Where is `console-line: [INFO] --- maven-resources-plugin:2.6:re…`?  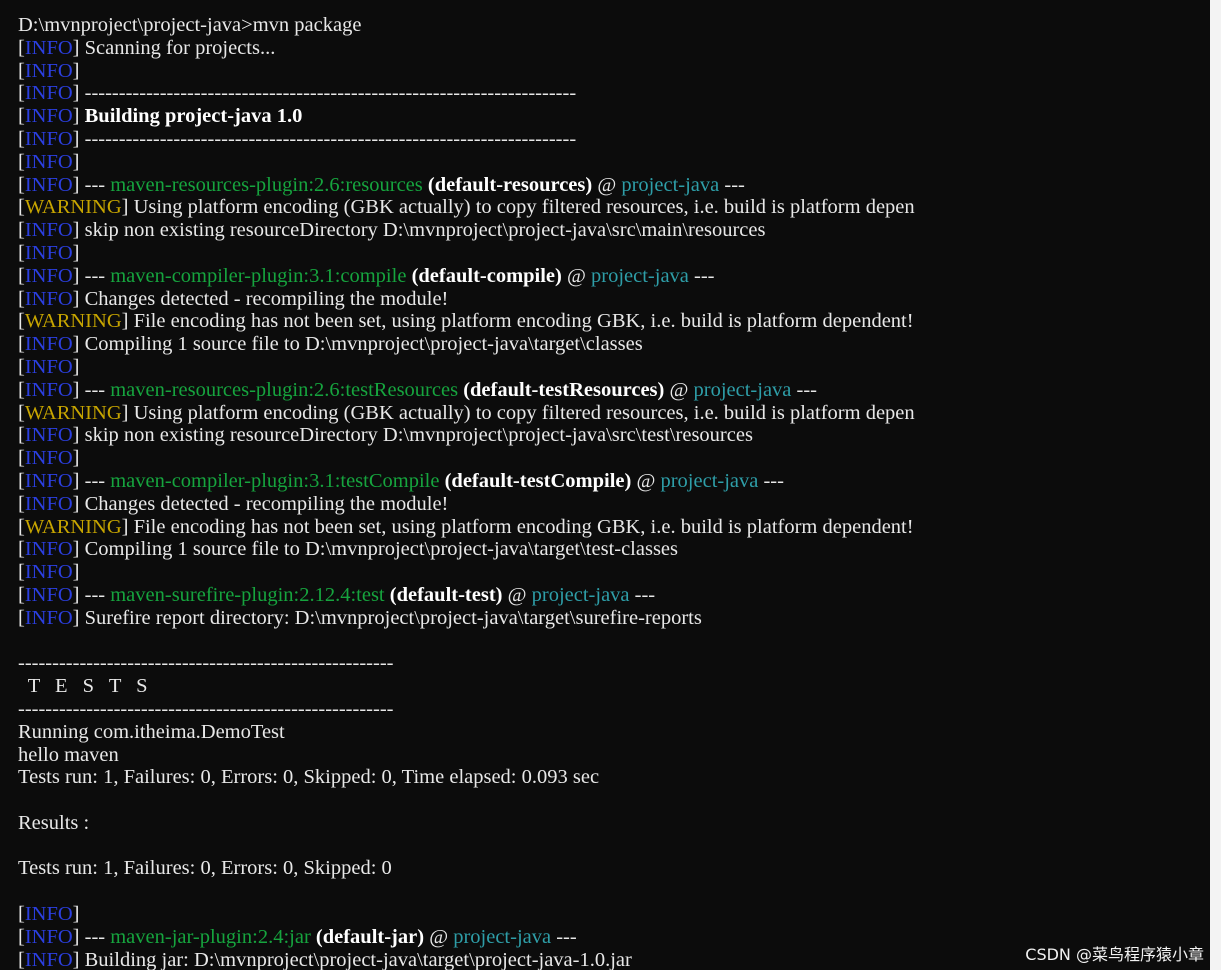 console-line: [INFO] --- maven-resources-plugin:2.6:re… is located at coordinates (466, 185).